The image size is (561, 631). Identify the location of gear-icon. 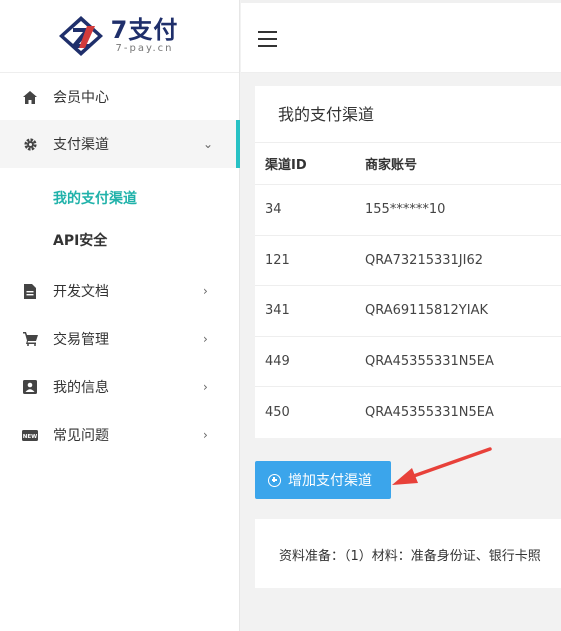
(30, 144).